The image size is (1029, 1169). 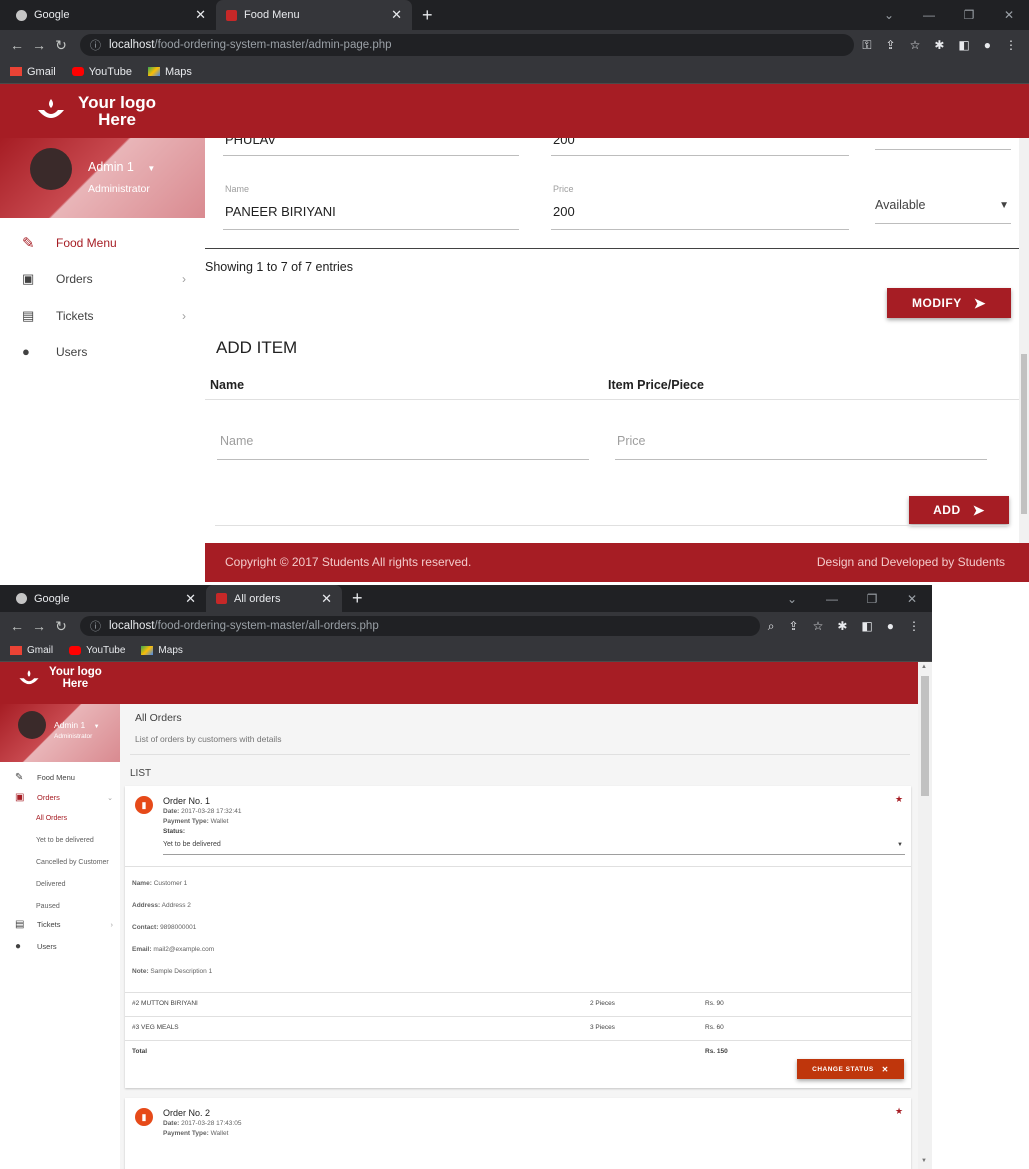 What do you see at coordinates (219, 821) in the screenshot?
I see `payment-value: Wallet` at bounding box center [219, 821].